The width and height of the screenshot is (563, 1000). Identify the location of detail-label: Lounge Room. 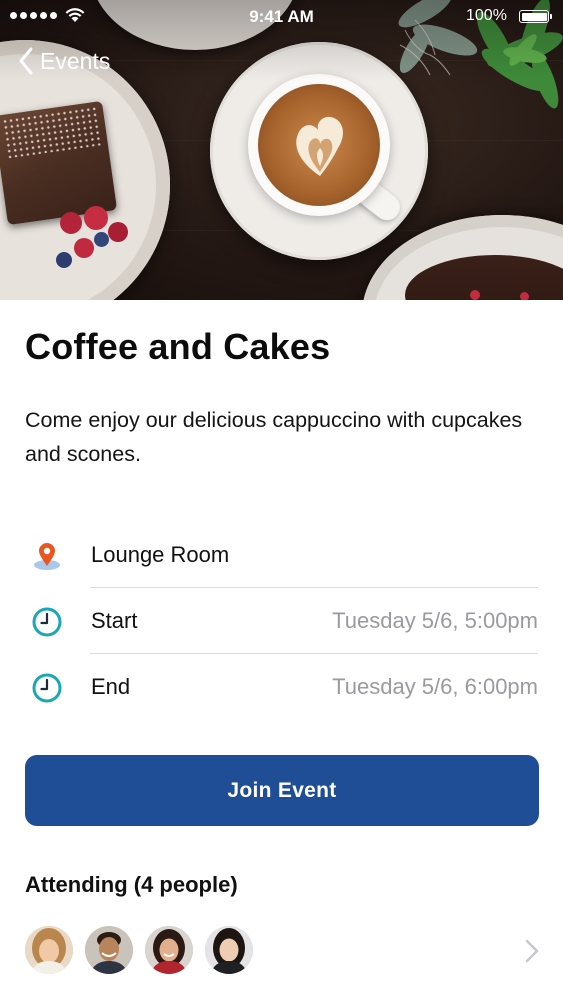
(160, 554).